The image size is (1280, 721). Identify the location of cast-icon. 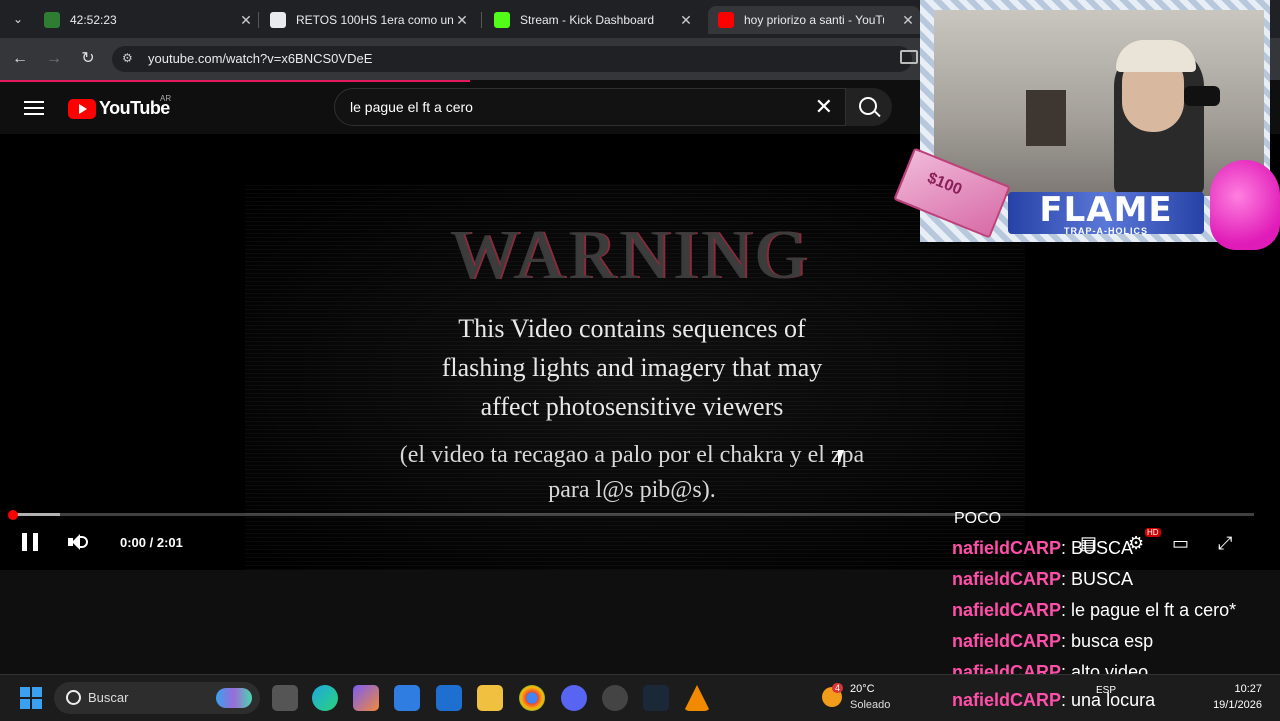
(909, 57).